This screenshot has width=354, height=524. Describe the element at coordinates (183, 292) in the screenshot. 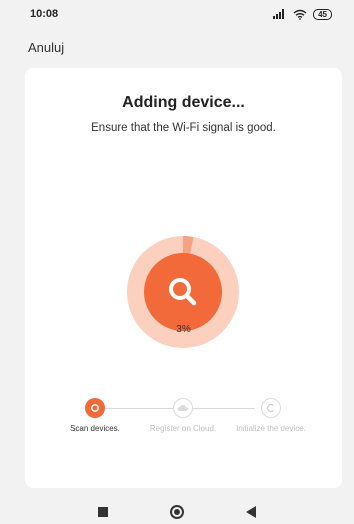

I see `scan-button-circle` at that location.